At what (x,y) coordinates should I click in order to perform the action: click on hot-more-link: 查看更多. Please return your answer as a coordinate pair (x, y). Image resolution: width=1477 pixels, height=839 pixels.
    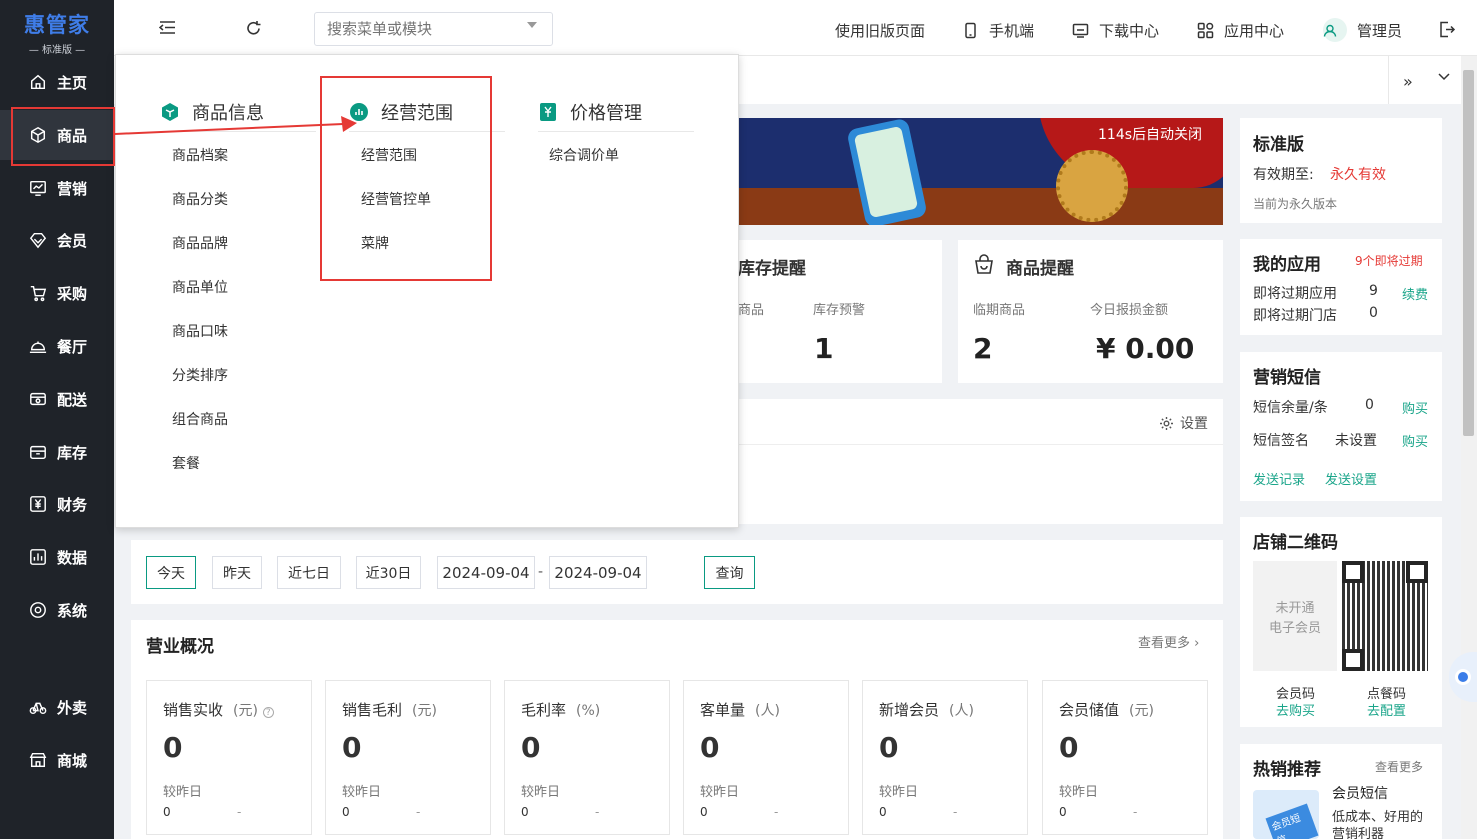
    Looking at the image, I should click on (1399, 766).